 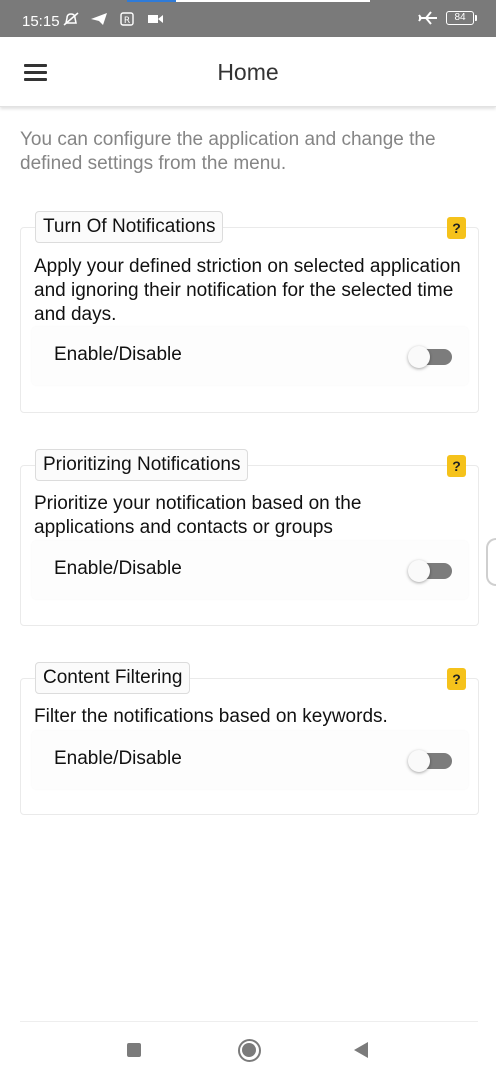 I want to click on telegram-icon, so click(x=99, y=19).